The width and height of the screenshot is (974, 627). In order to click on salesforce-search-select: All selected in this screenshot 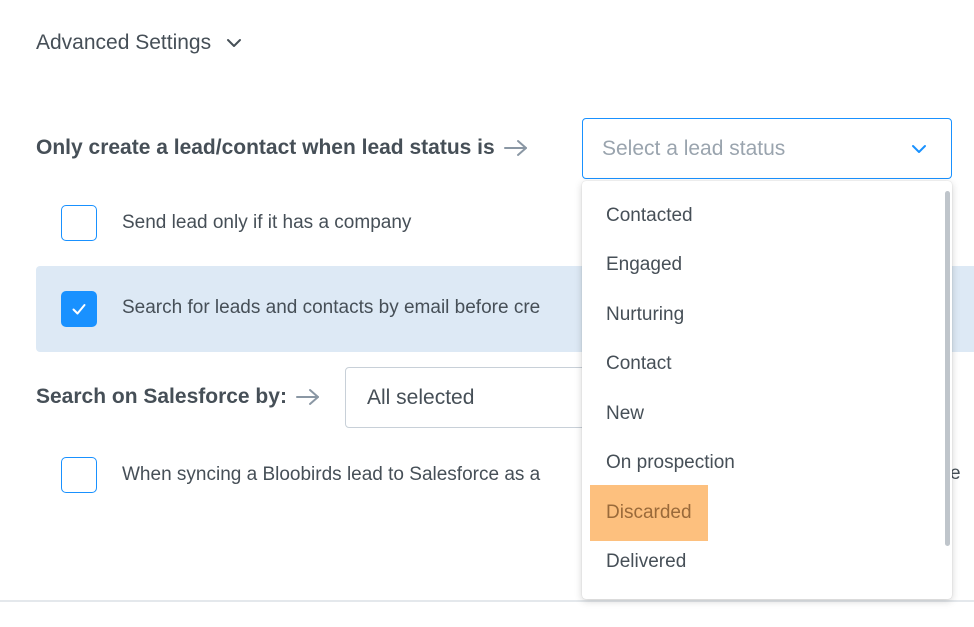, I will do `click(475, 397)`.